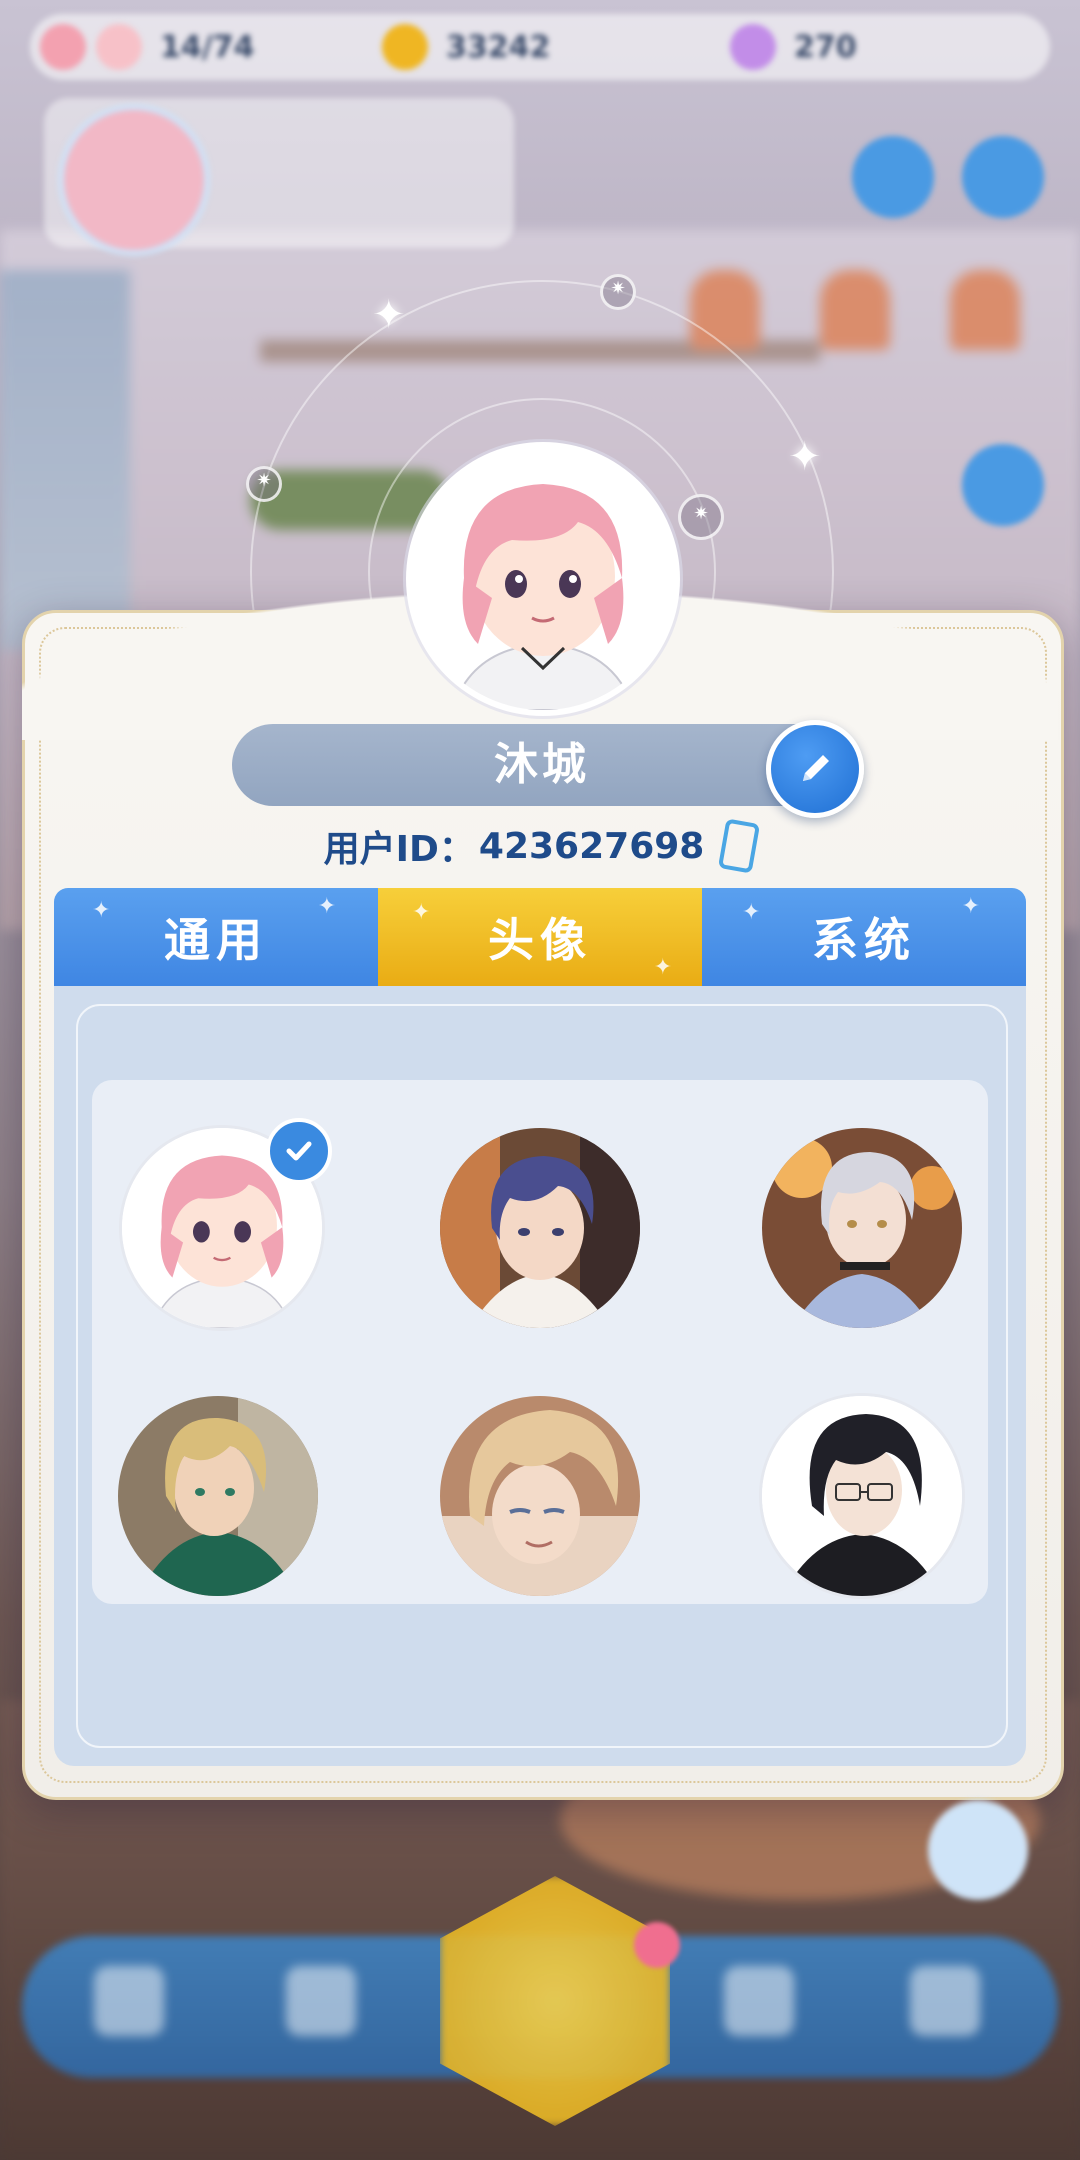 The width and height of the screenshot is (1080, 2160). Describe the element at coordinates (399, 849) in the screenshot. I see `user-id-label: 用户ID：` at that location.